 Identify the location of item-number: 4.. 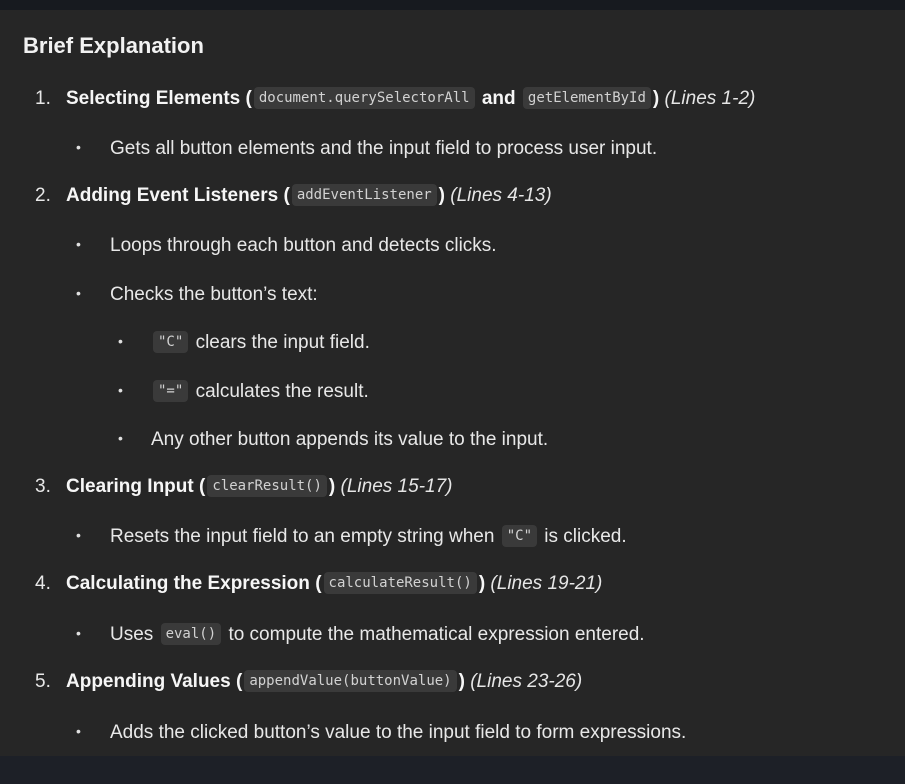
(43, 583).